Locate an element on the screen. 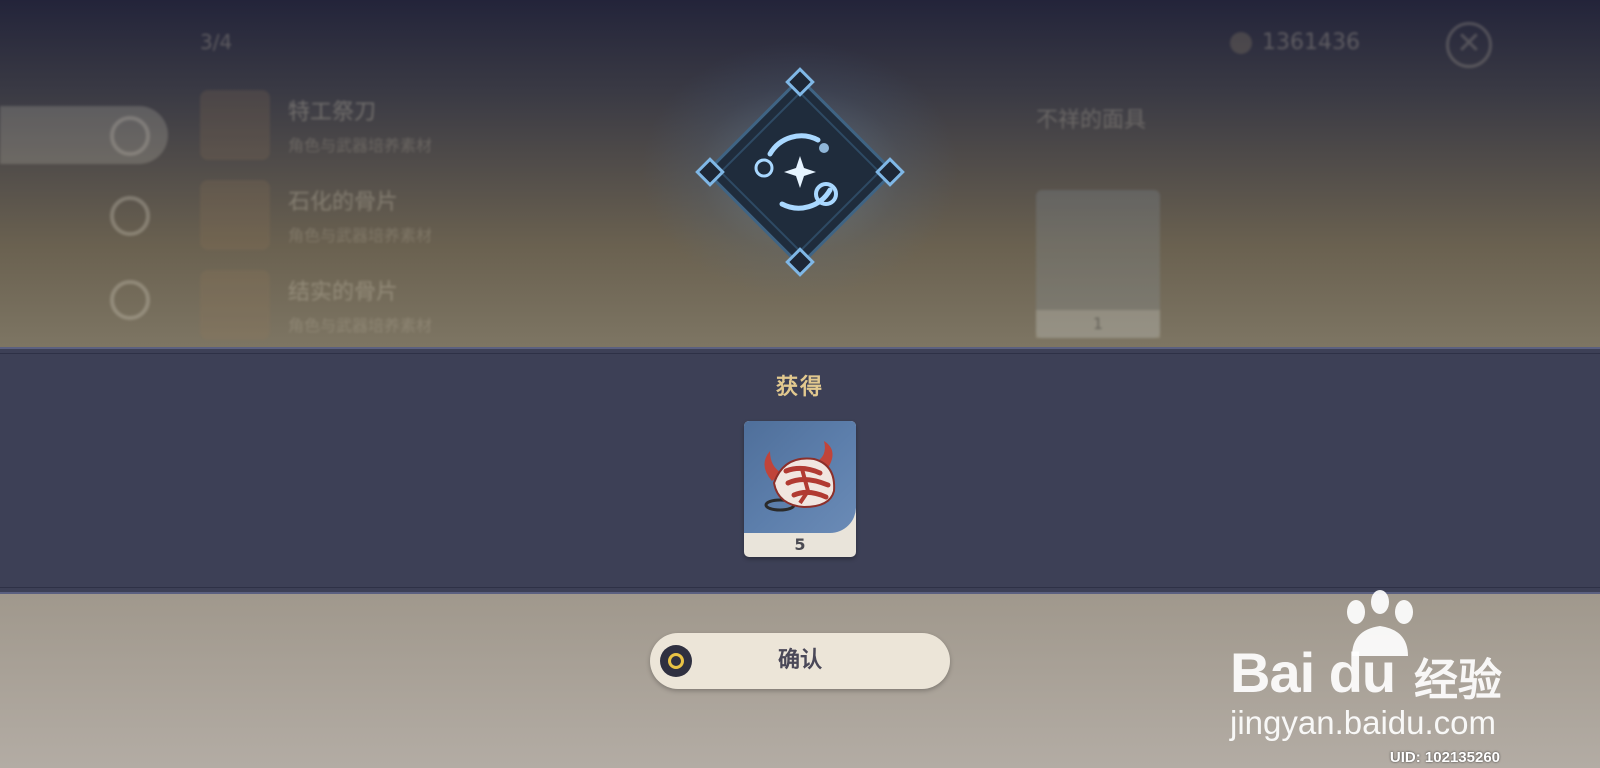 The image size is (1600, 768). watermark-brand: Bai du is located at coordinates (1313, 672).